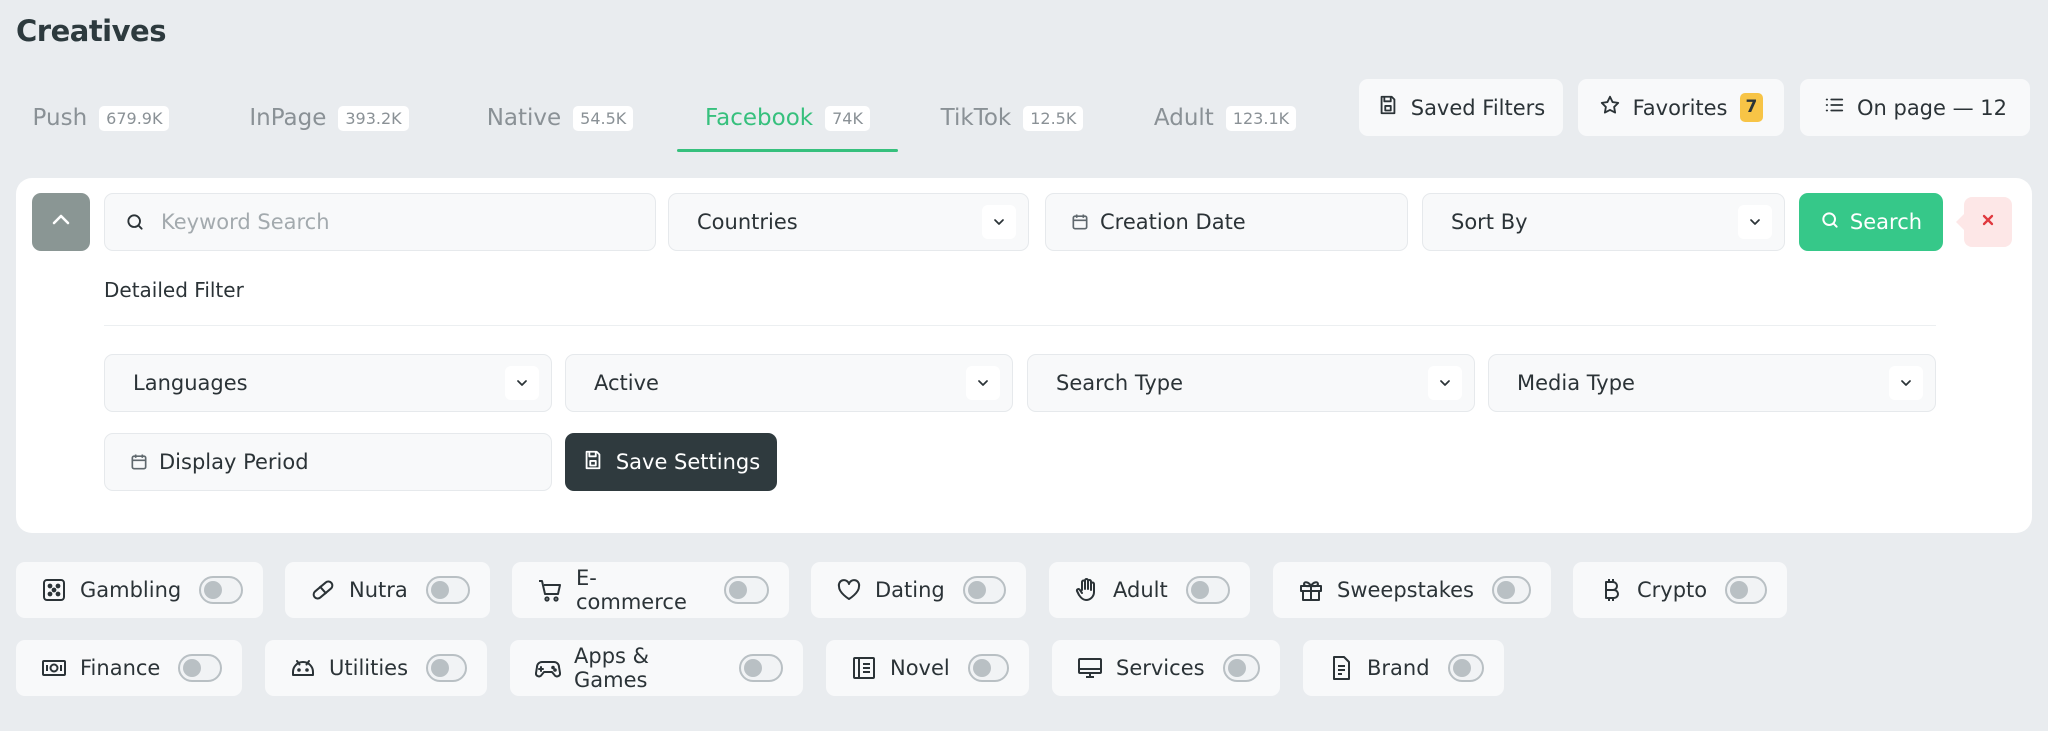 The width and height of the screenshot is (2048, 731). Describe the element at coordinates (1672, 590) in the screenshot. I see `category-label: Crypto` at that location.